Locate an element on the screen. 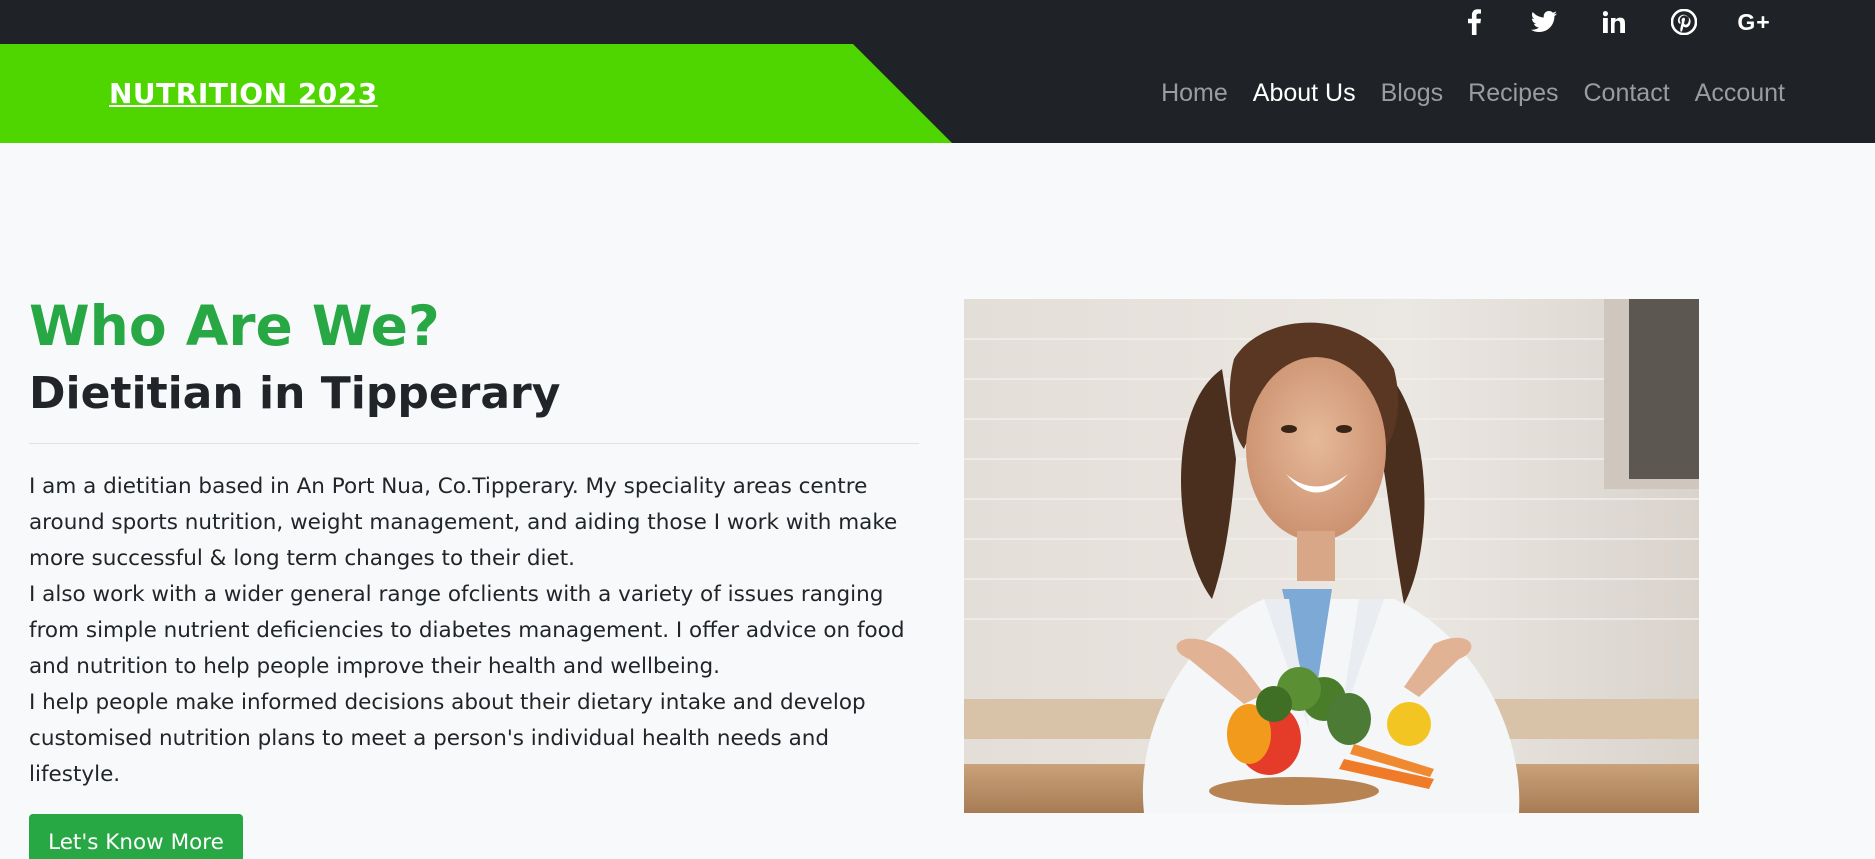 This screenshot has width=1875, height=859. top-social-bar: G+ is located at coordinates (937, 22).